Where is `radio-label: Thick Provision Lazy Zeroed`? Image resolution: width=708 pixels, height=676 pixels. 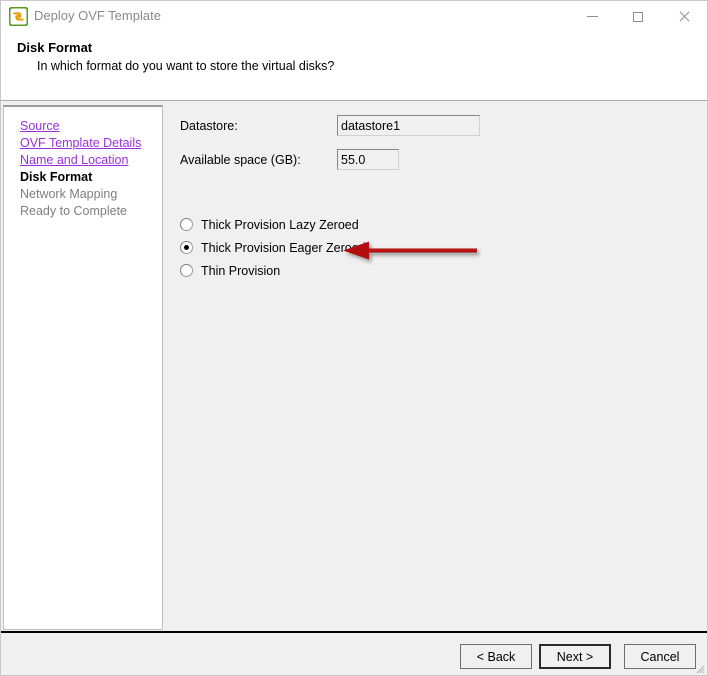 radio-label: Thick Provision Lazy Zeroed is located at coordinates (280, 224).